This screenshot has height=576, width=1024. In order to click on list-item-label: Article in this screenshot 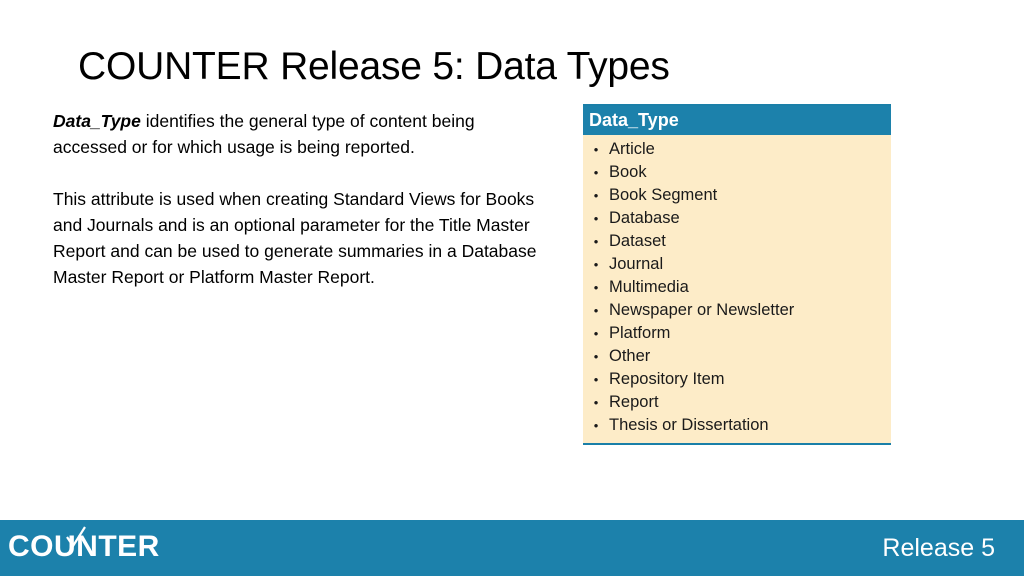, I will do `click(632, 149)`.